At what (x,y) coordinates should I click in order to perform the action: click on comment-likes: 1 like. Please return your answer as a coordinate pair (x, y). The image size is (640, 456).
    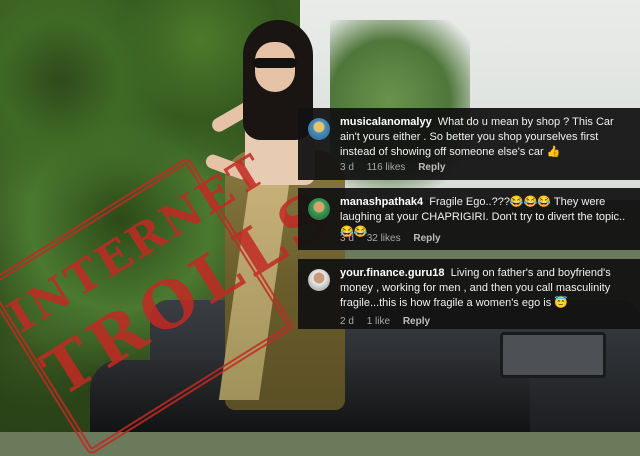
    Looking at the image, I should click on (378, 321).